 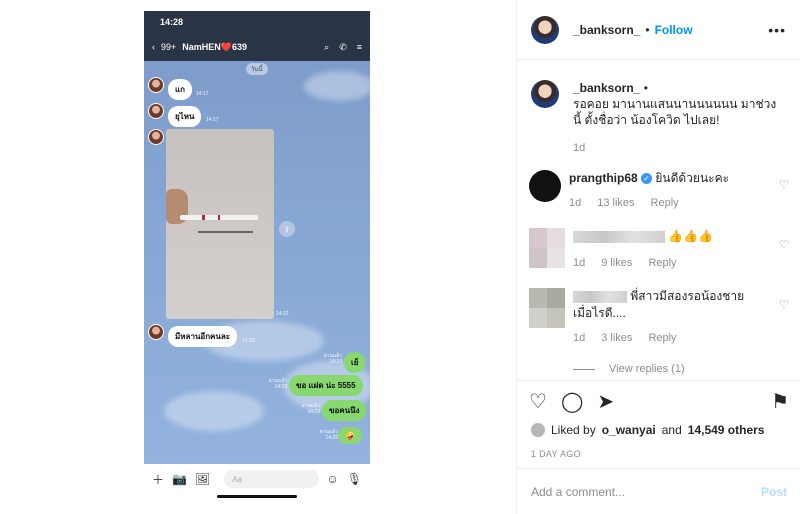 I want to click on back-count: 99+, so click(x=169, y=47).